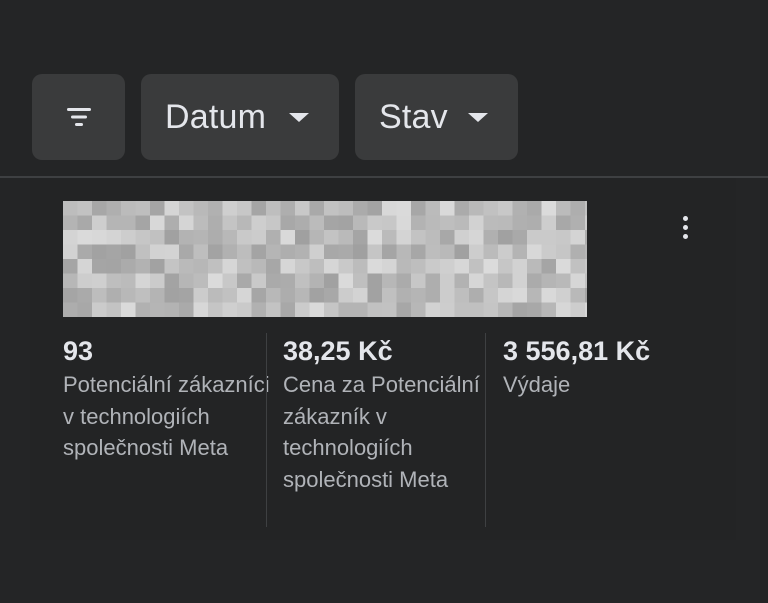  I want to click on date-filter-label: Datum, so click(216, 116).